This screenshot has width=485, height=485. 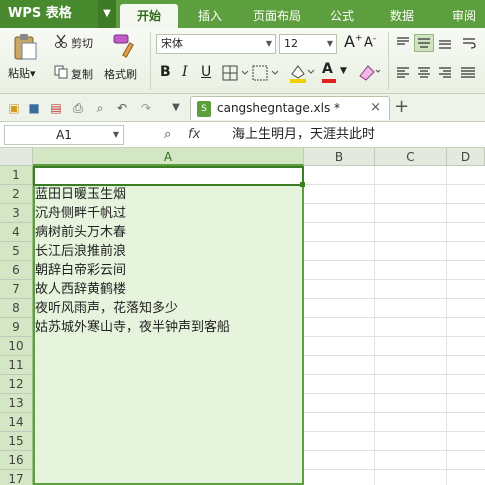 What do you see at coordinates (16, 441) in the screenshot?
I see `row-header: 15` at bounding box center [16, 441].